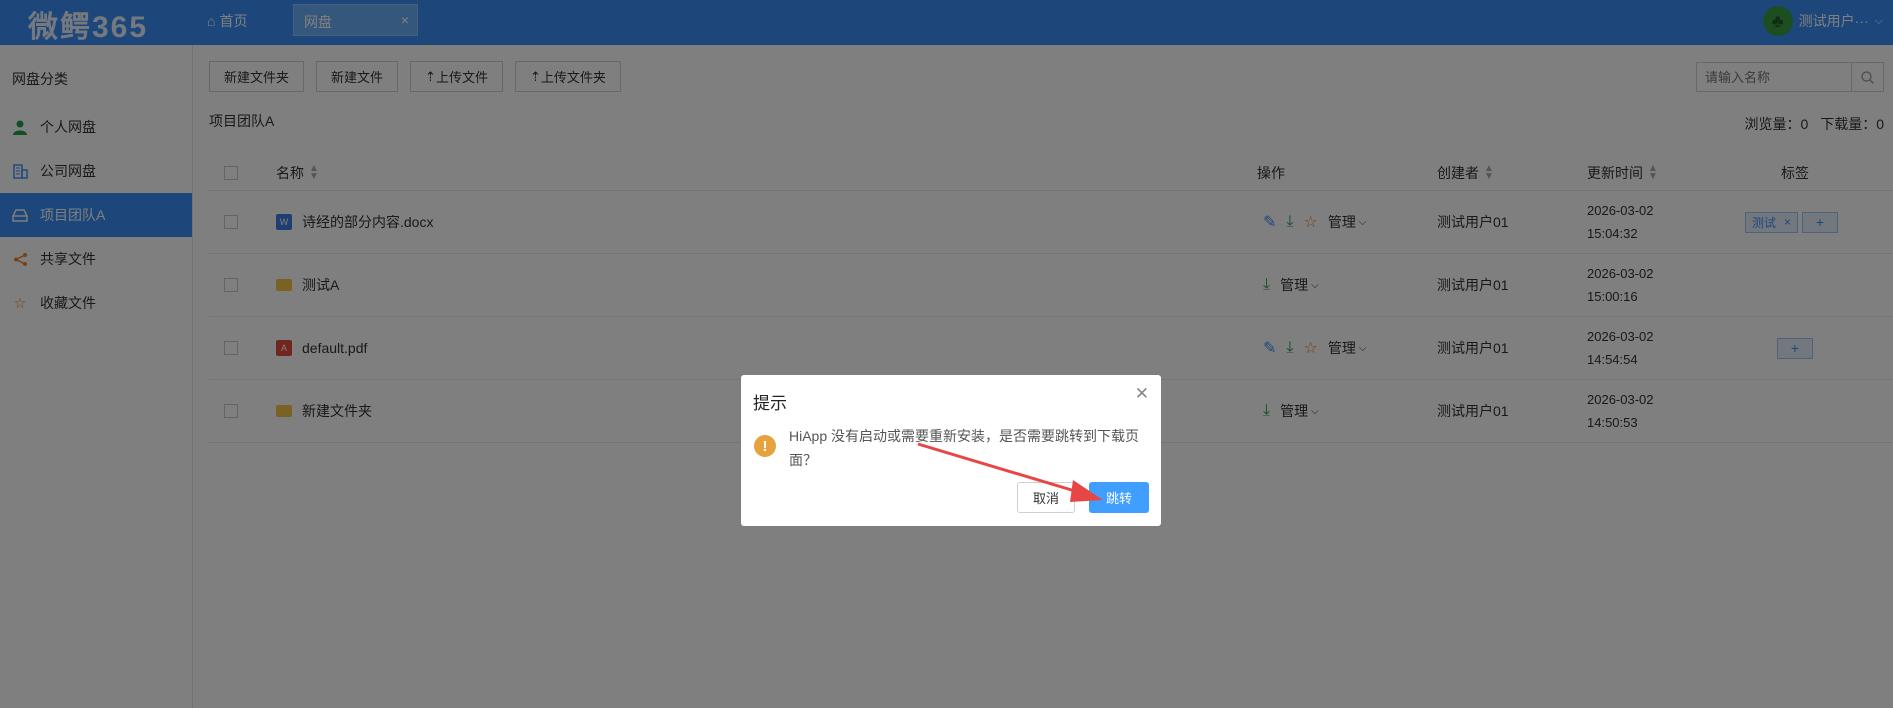 This screenshot has height=708, width=1893. I want to click on warning-icon: !, so click(765, 446).